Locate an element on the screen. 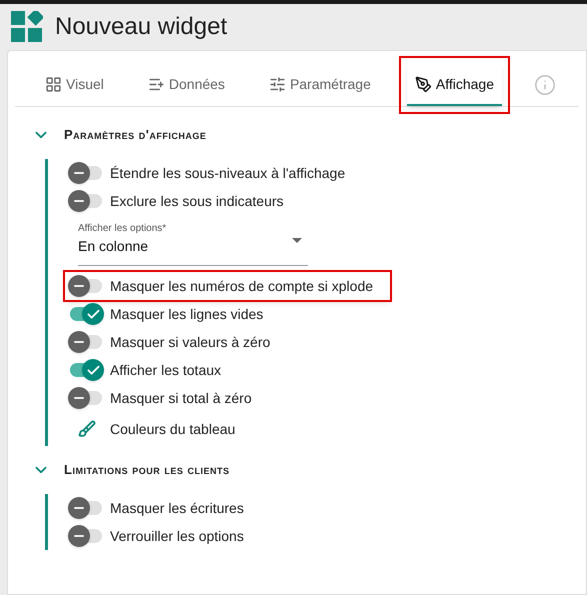 The image size is (587, 595). option-label: Afficher les totaux is located at coordinates (166, 370).